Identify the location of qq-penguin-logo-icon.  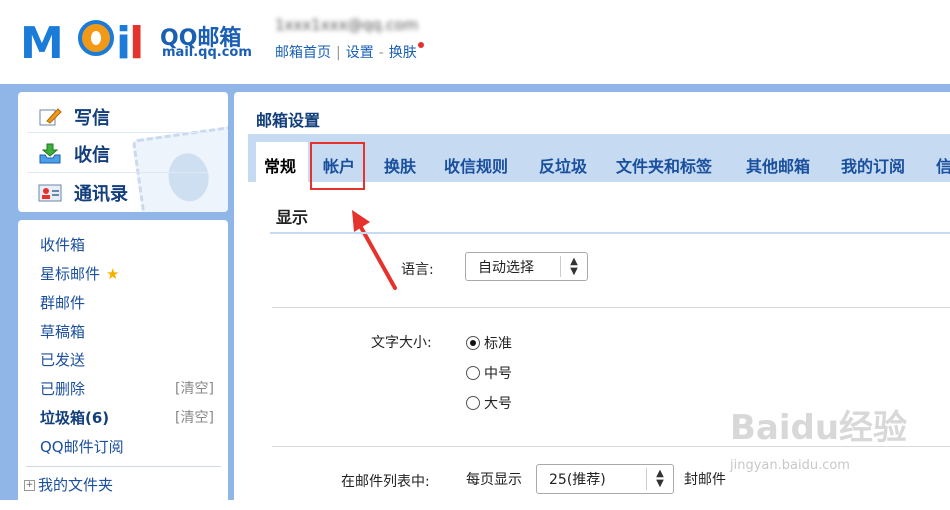
(96, 38).